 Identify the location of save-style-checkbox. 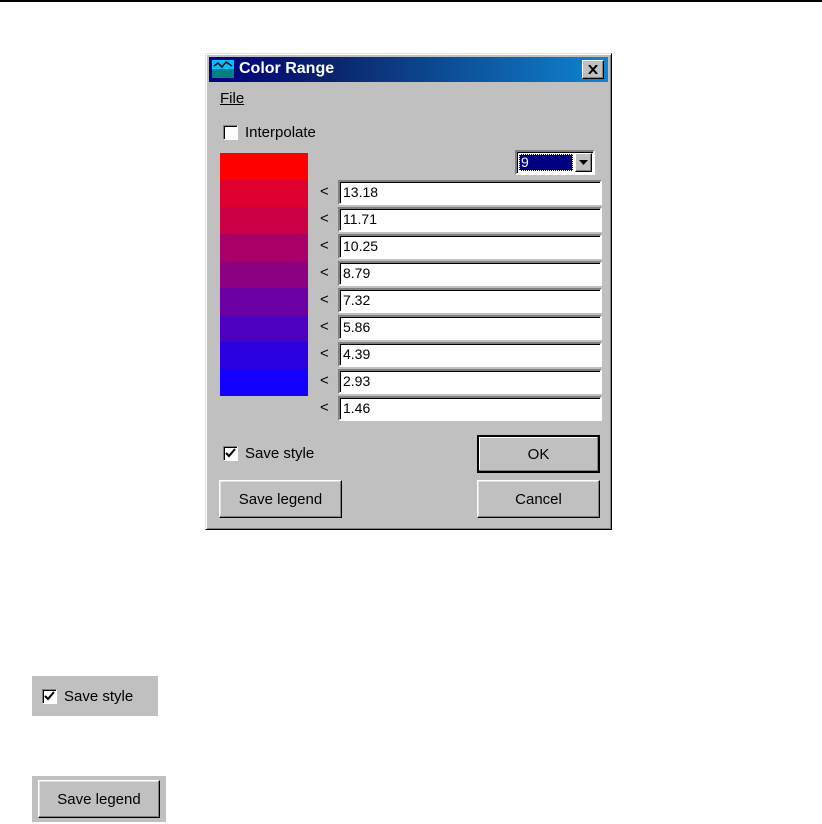
(230, 453).